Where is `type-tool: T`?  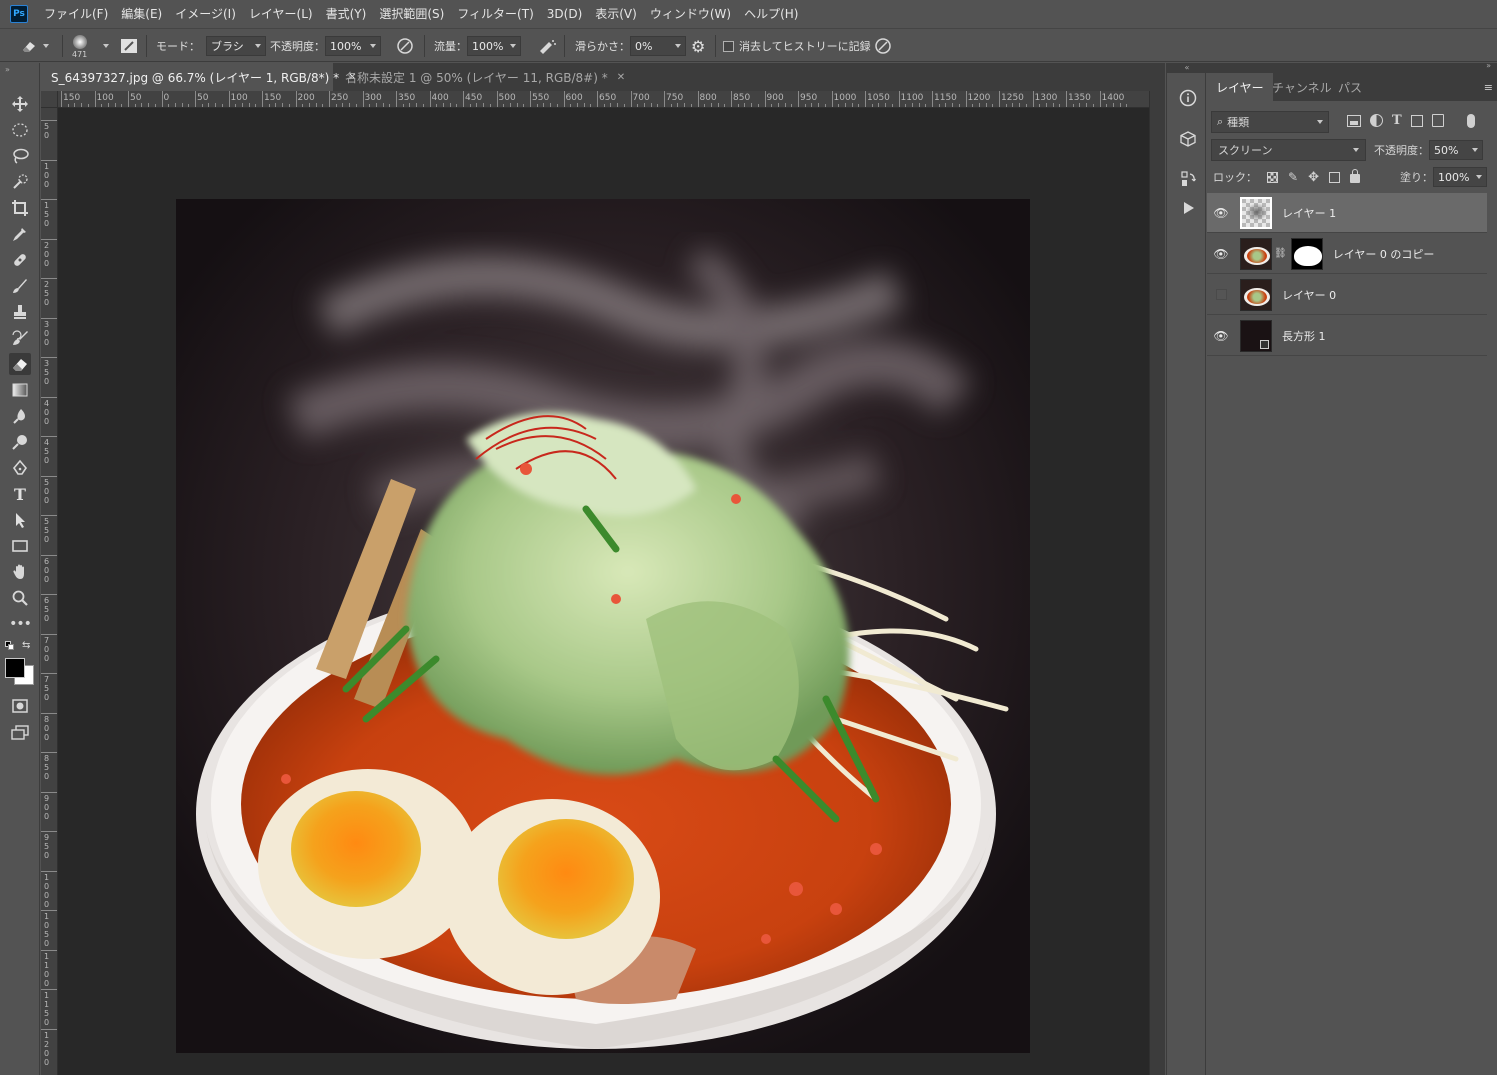
type-tool: T is located at coordinates (20, 494).